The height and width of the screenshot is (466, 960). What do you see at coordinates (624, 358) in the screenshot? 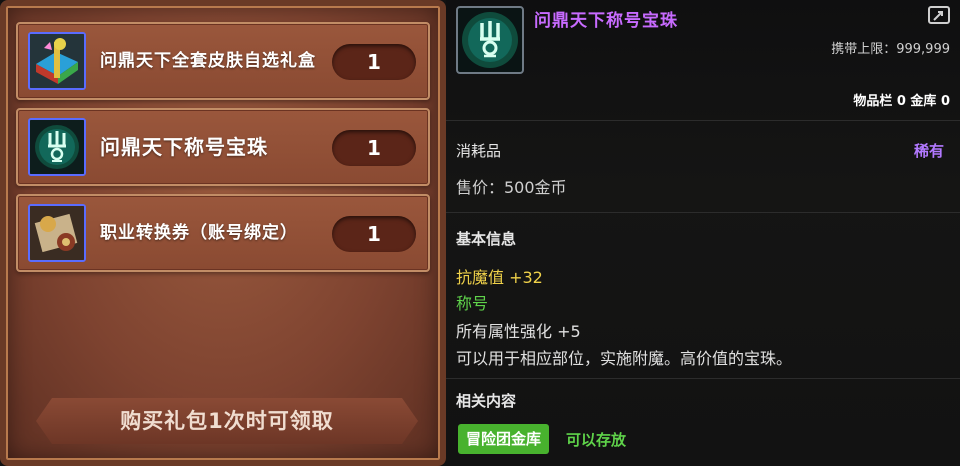
I see `item-description: 可以用于相应部位，实施附魔。高价值的宝珠。` at bounding box center [624, 358].